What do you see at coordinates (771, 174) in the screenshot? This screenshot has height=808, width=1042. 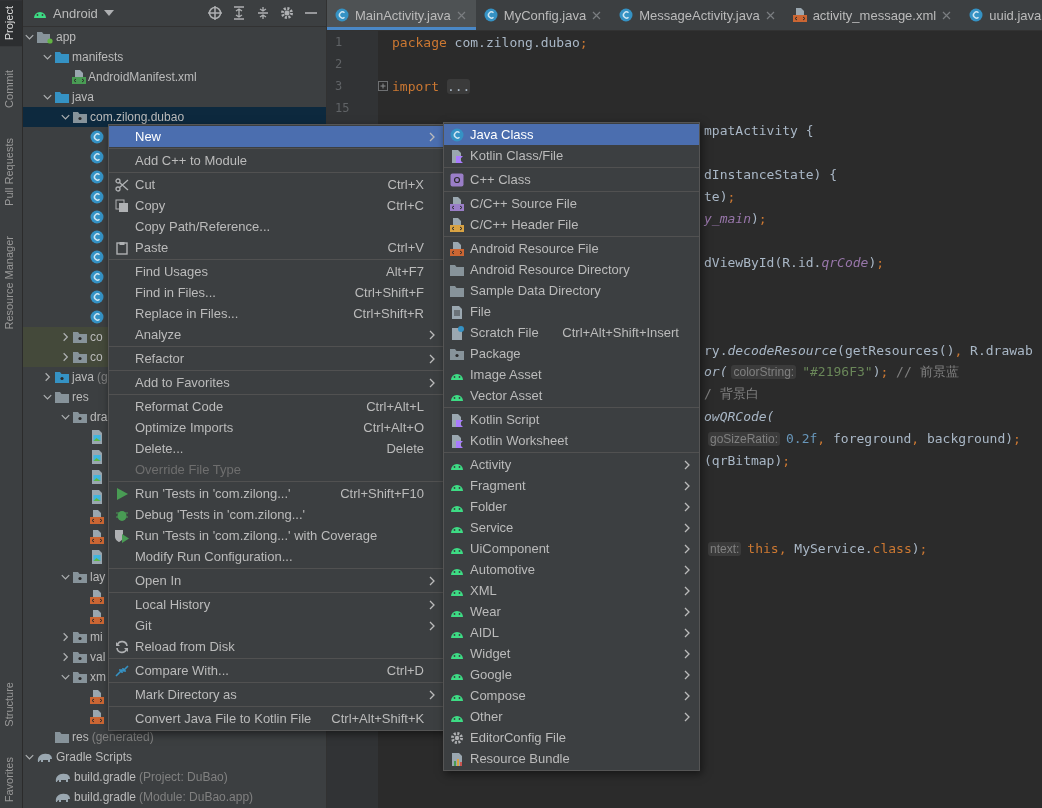 I see `code-line: dInstanceState) {` at bounding box center [771, 174].